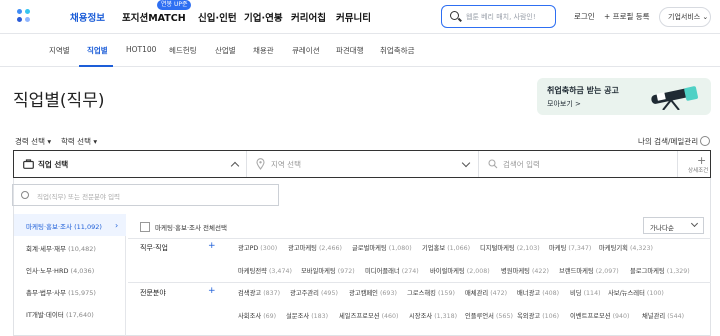 This screenshot has width=720, height=336. I want to click on search-icon, so click(454, 15).